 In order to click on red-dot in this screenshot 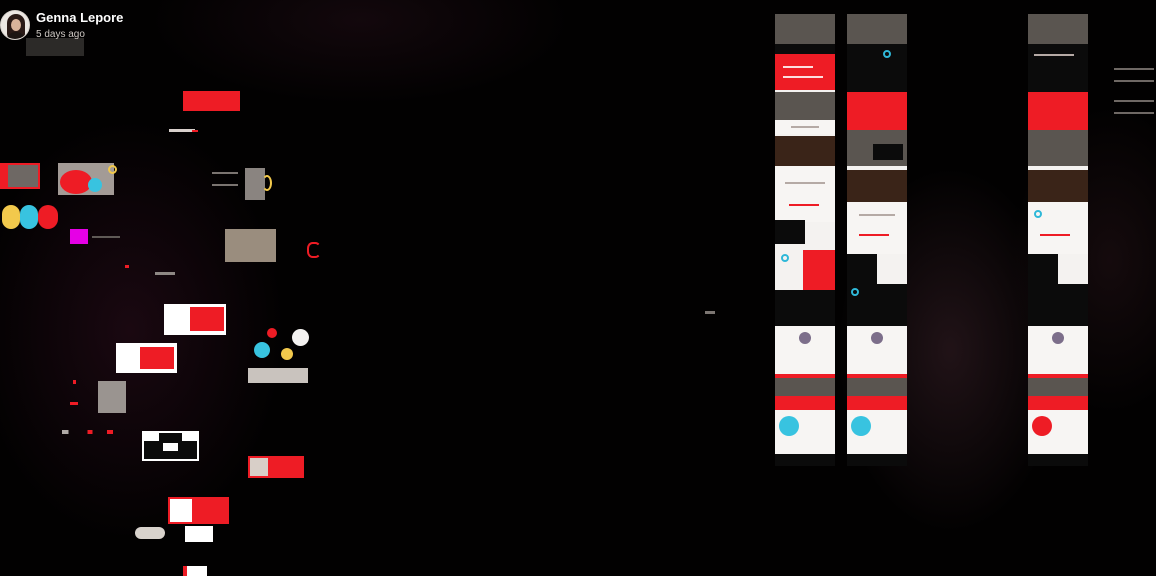, I will do `click(272, 333)`.